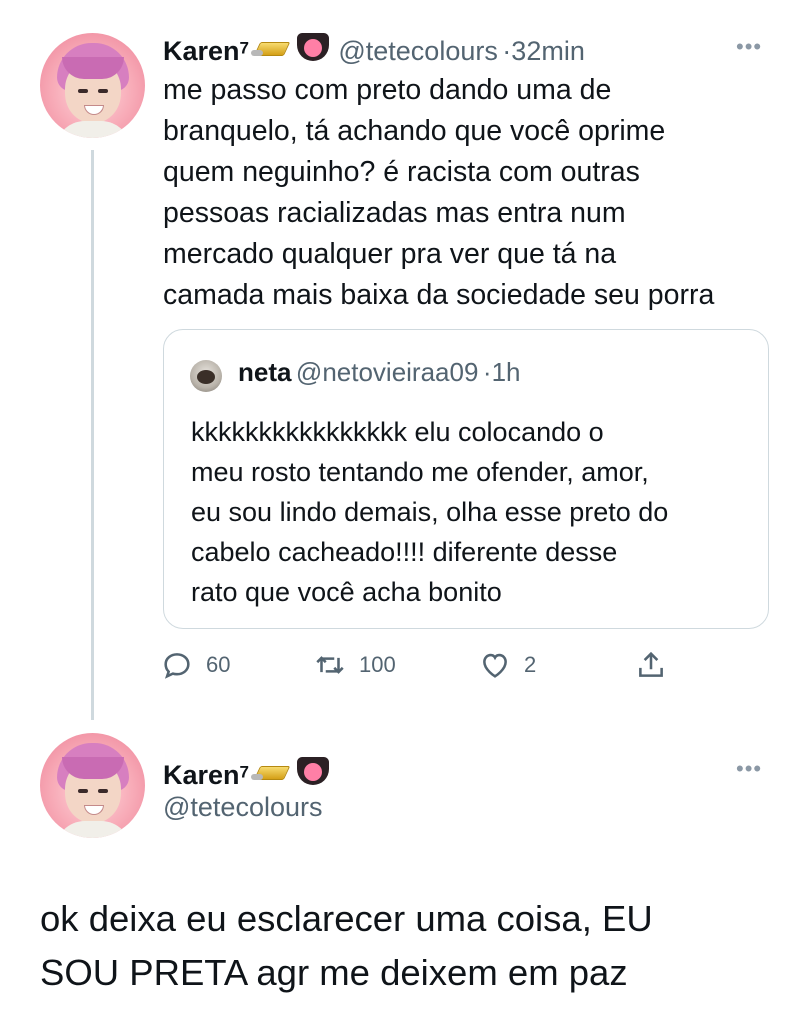  What do you see at coordinates (92, 435) in the screenshot?
I see `thread-connector-line` at bounding box center [92, 435].